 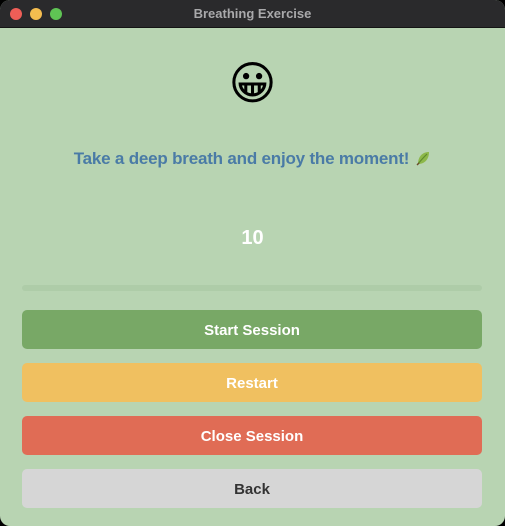 I want to click on title-bar: Breathing Exercise, so click(x=252, y=14).